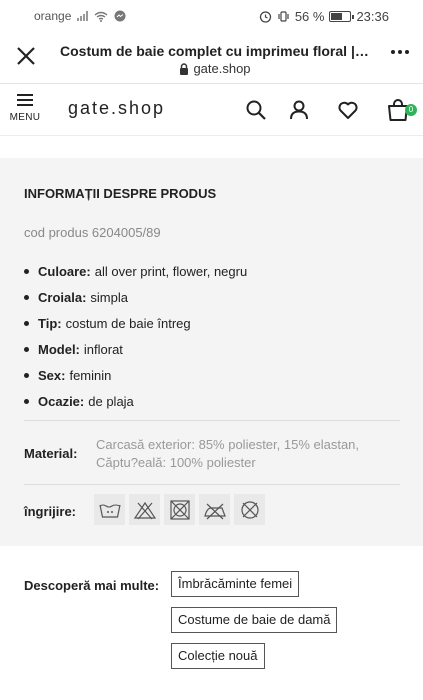  I want to click on attribute-item: Culoare: all over print, flower, negru, so click(135, 271).